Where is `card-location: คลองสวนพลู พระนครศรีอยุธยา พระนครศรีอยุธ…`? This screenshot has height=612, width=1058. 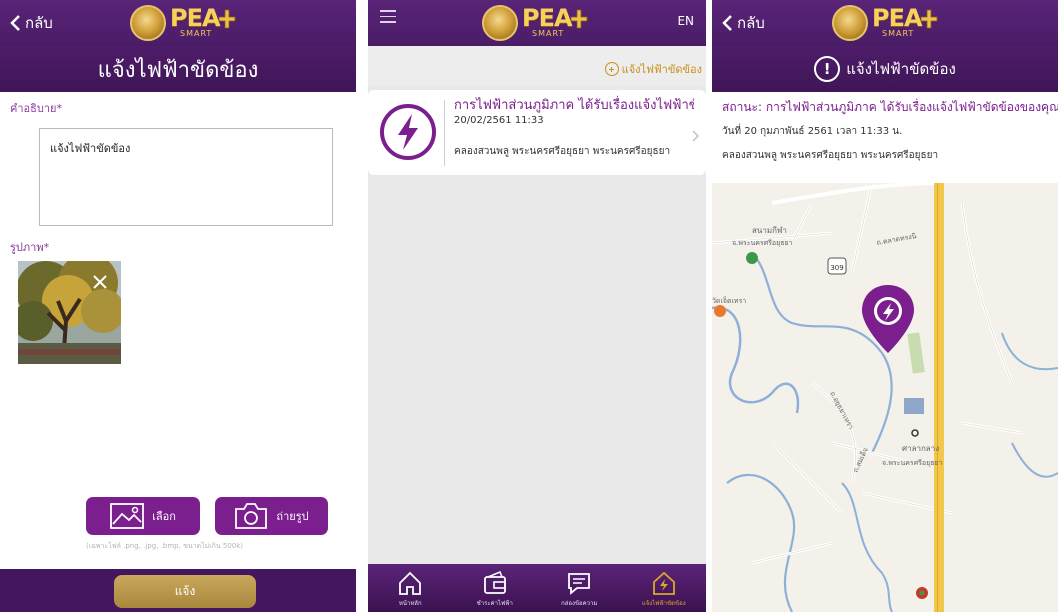
card-location: คลองสวนพลู พระนครศรีอยุธยา พระนครศรีอยุธ… is located at coordinates (562, 151).